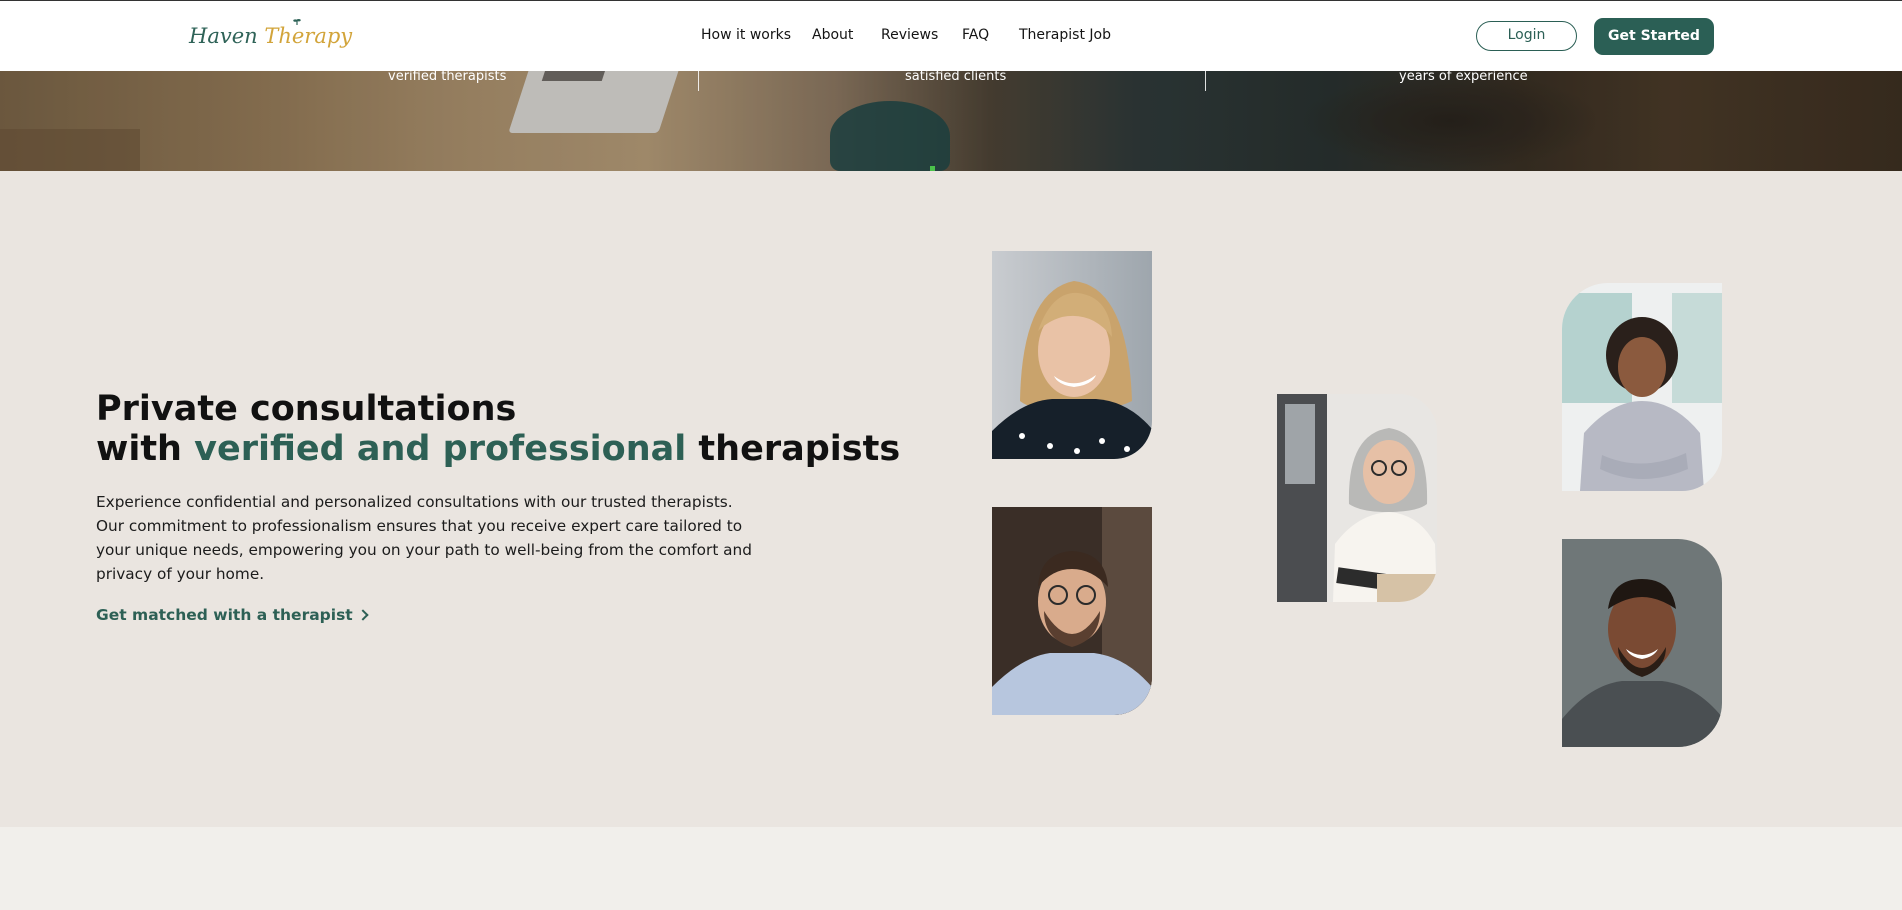 The image size is (1902, 910). What do you see at coordinates (447, 77) in the screenshot?
I see `stat-label-verified-therapists: verified therapists` at bounding box center [447, 77].